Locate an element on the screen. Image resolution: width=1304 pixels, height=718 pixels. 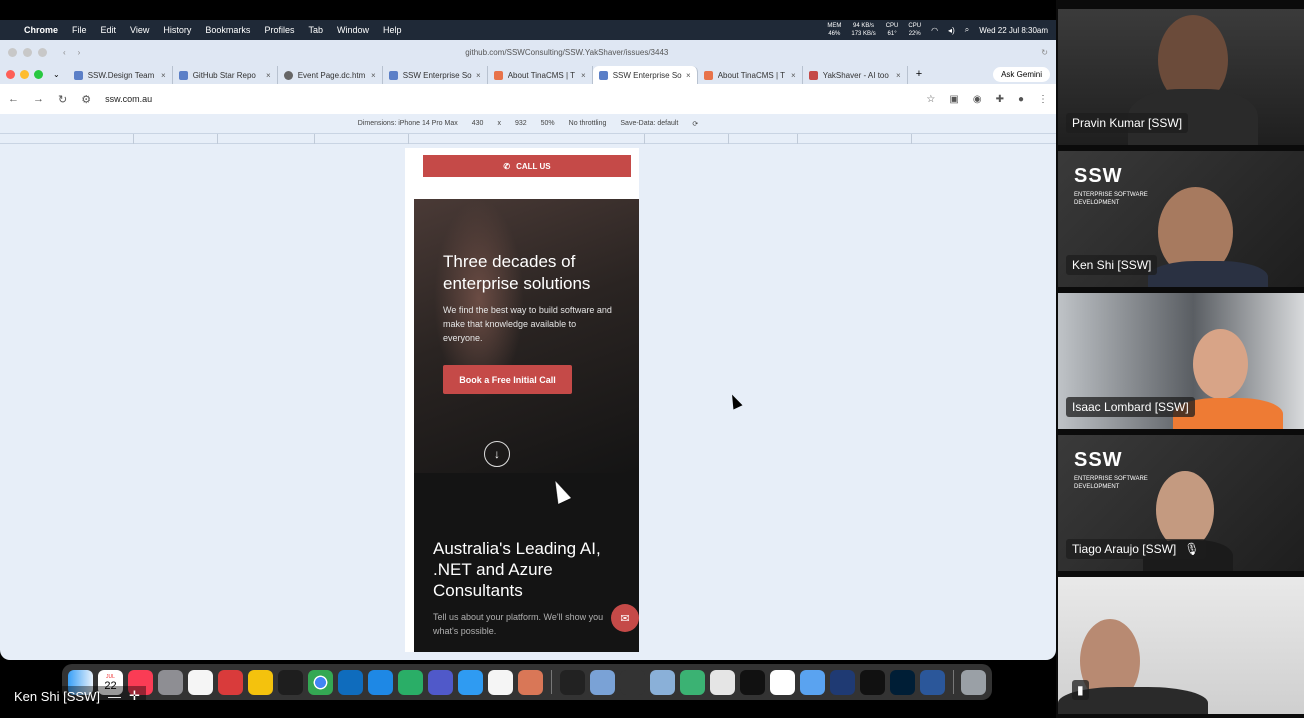
wifi-icon: ◠ is located at coordinates (934, 30).